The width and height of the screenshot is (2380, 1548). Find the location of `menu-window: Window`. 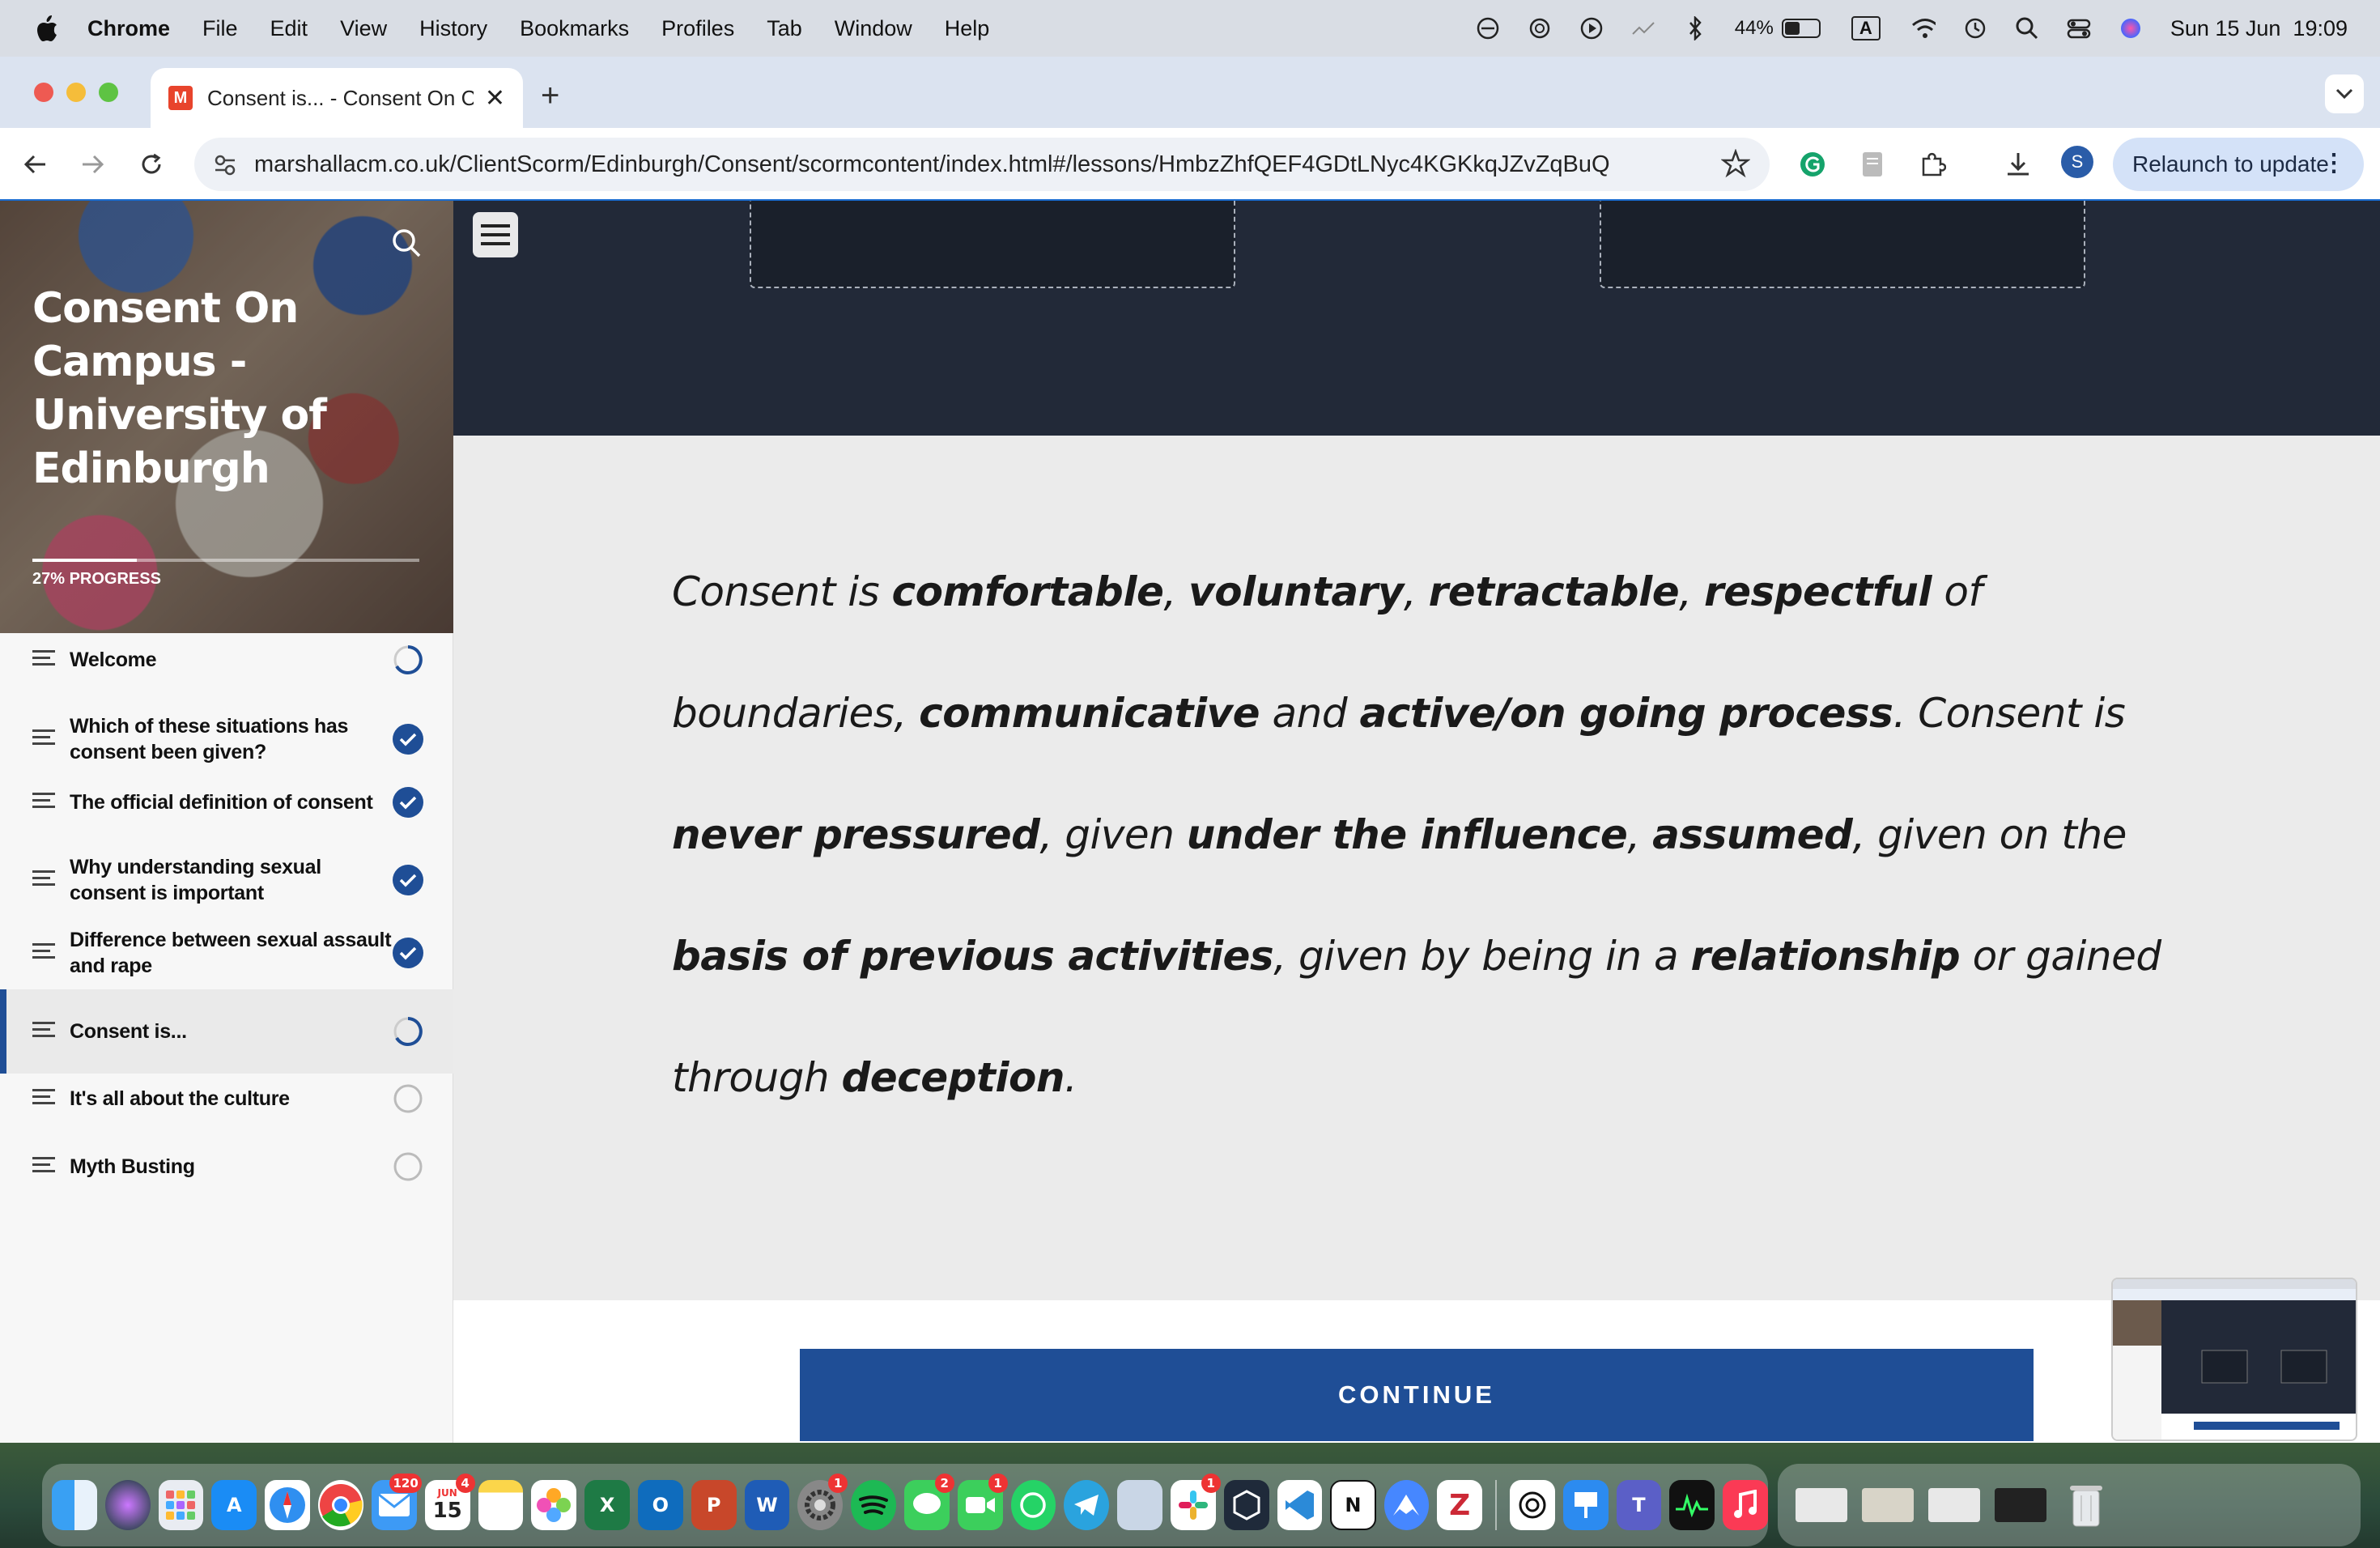

menu-window: Window is located at coordinates (873, 29).